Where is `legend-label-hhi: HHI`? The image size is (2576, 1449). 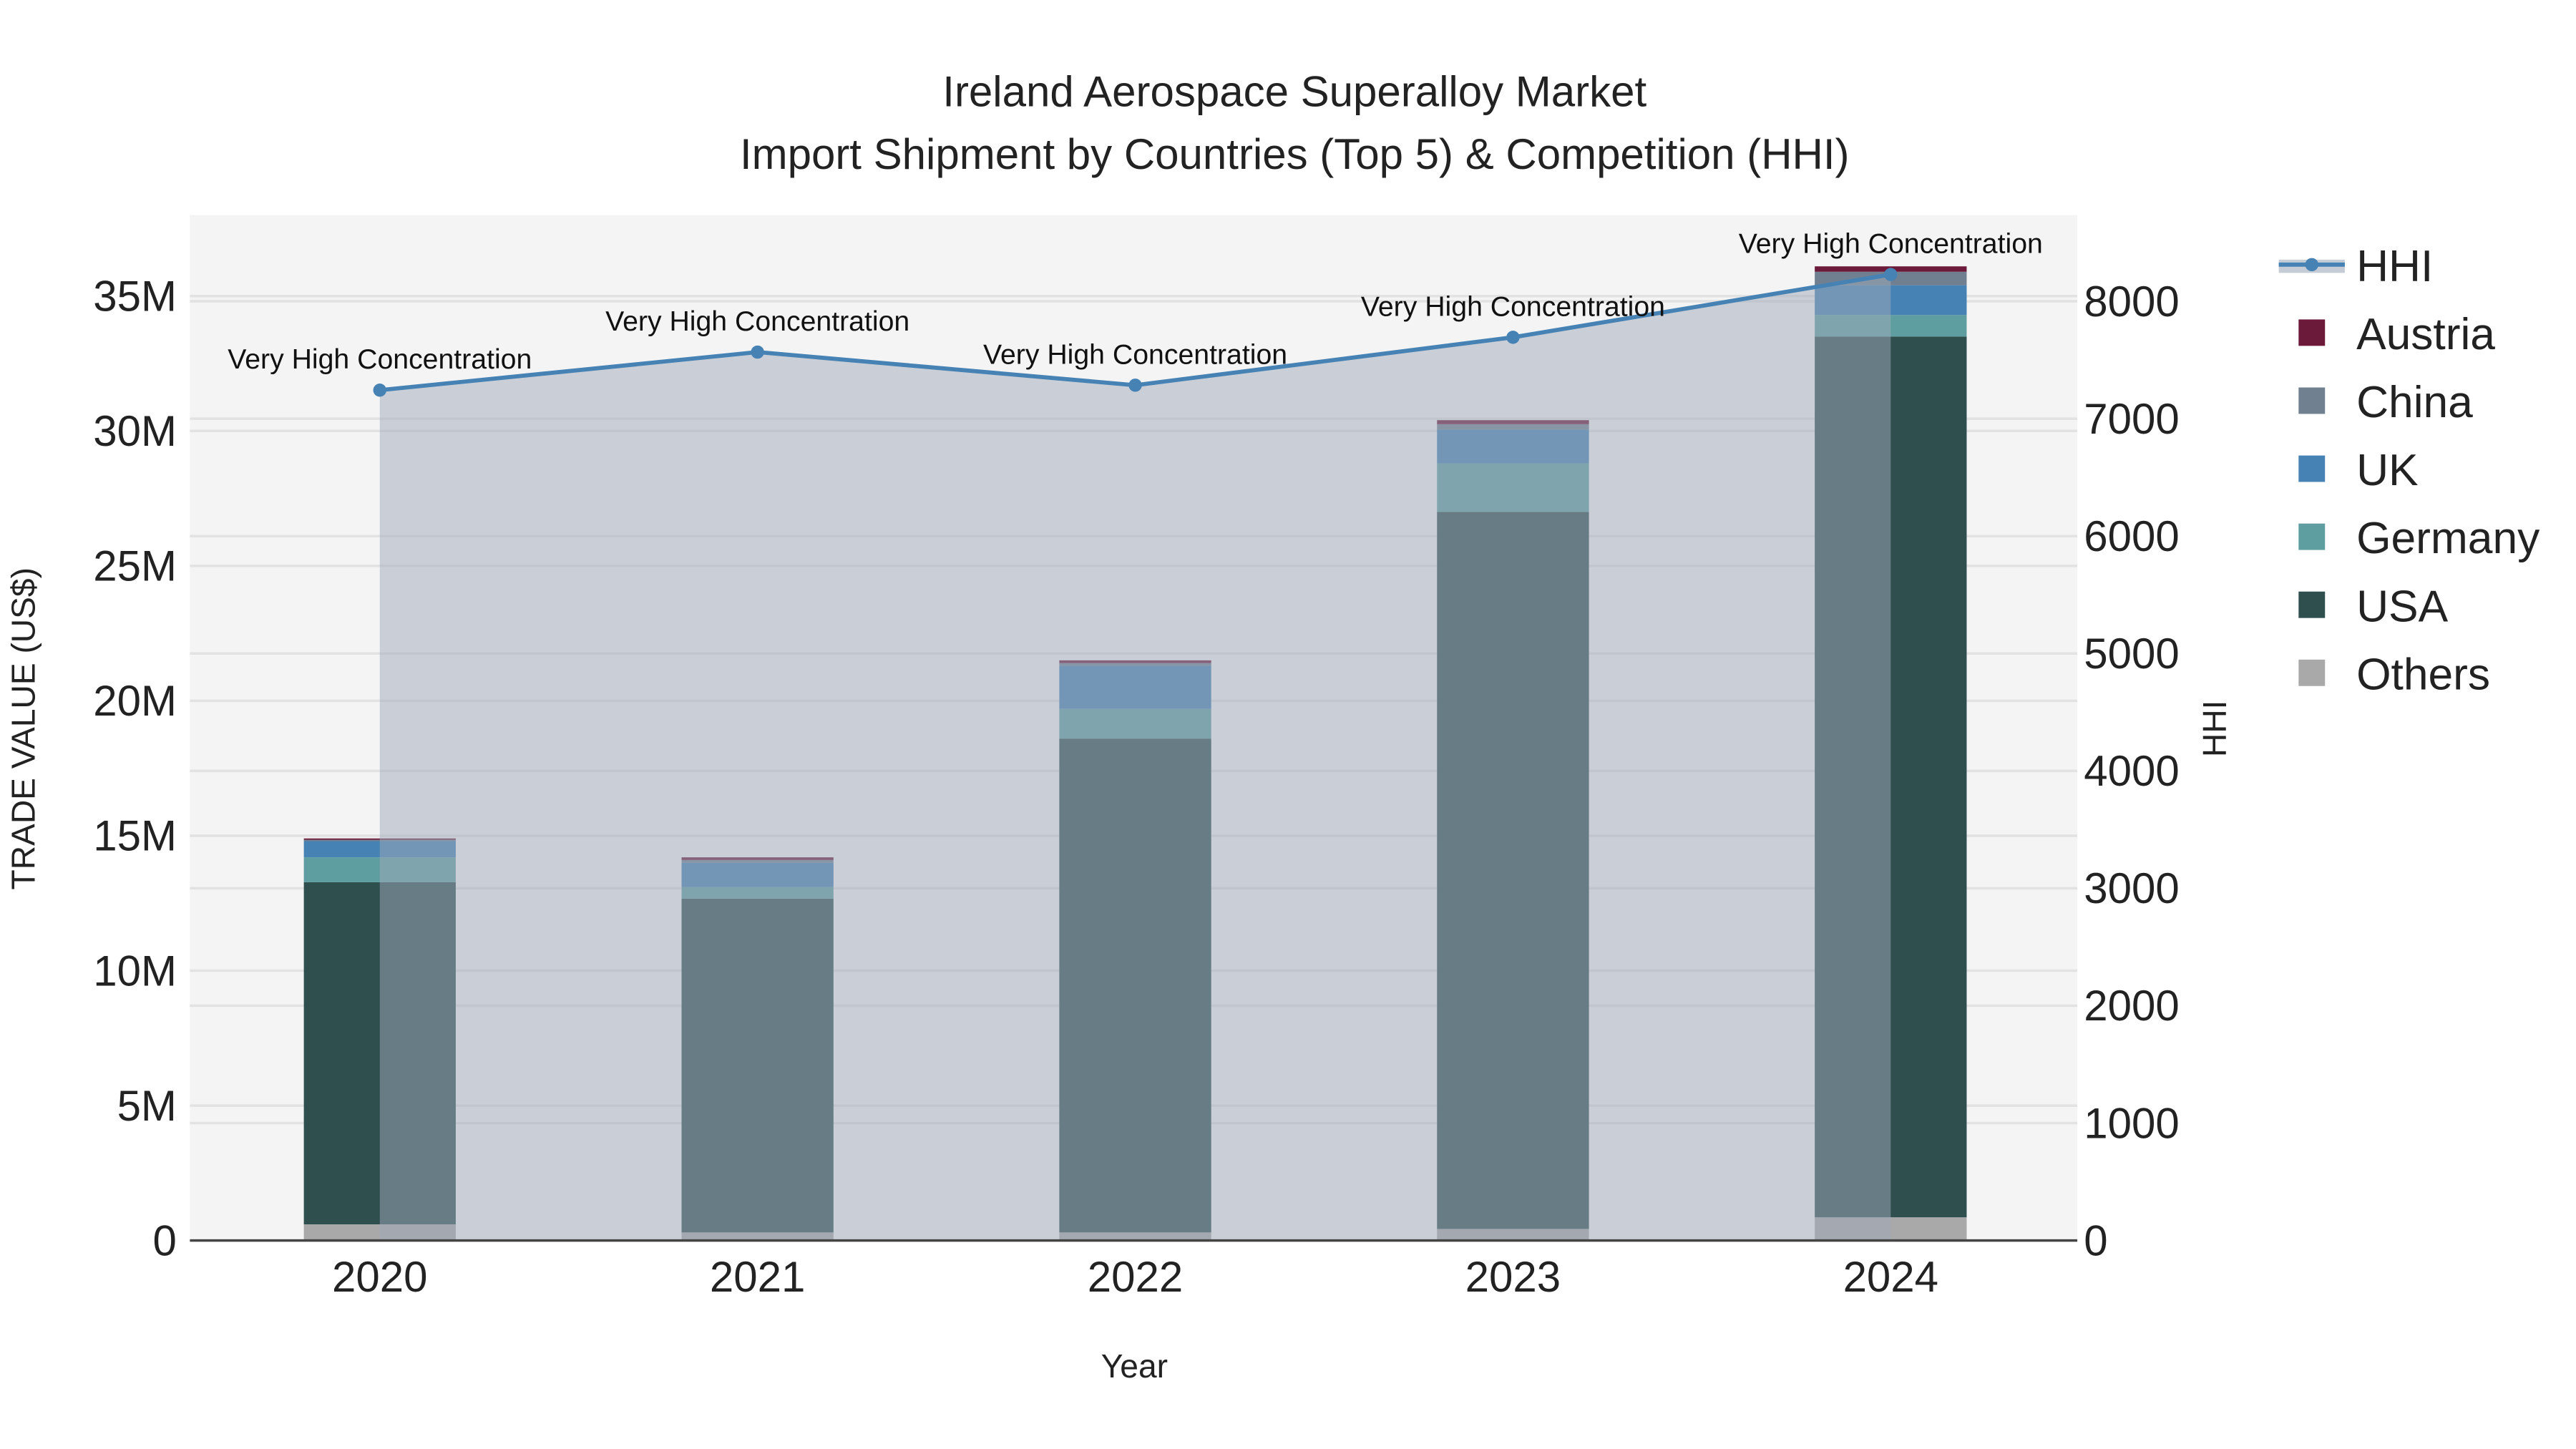 legend-label-hhi: HHI is located at coordinates (2394, 266).